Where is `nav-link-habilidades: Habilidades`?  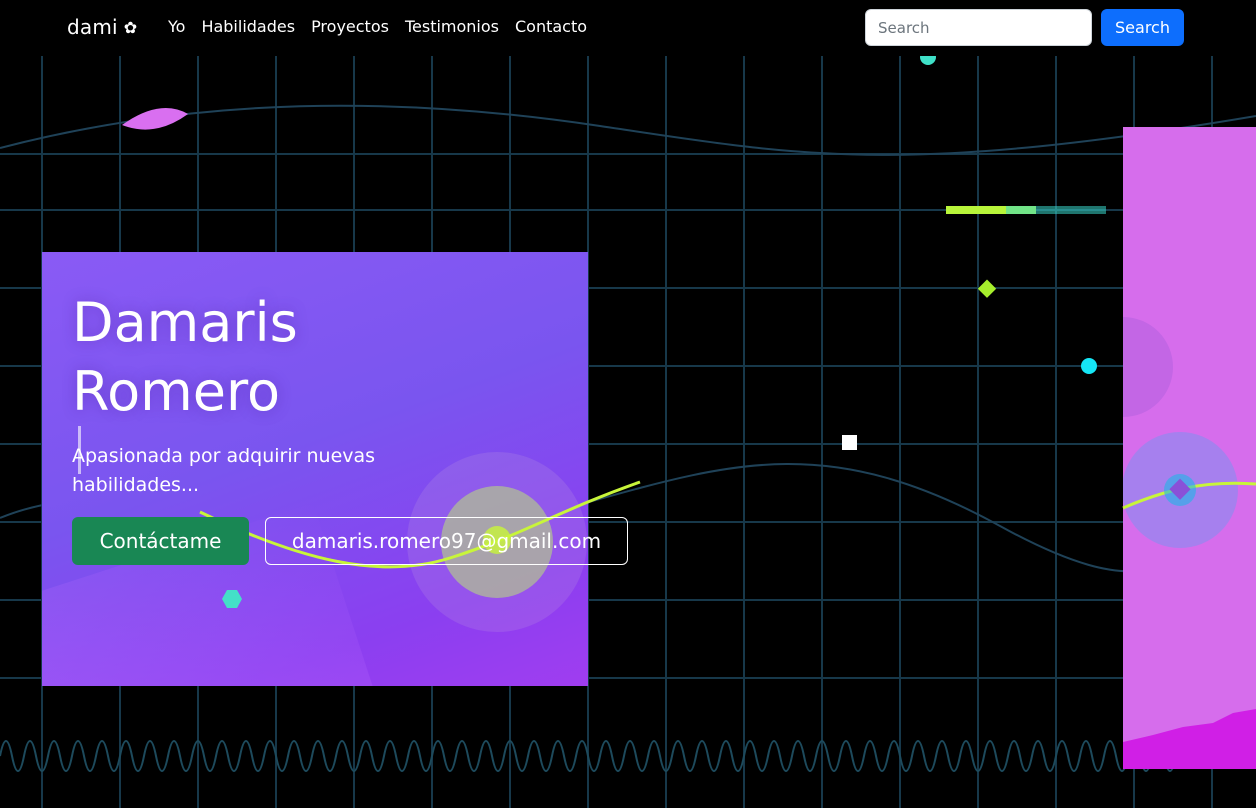 nav-link-habilidades: Habilidades is located at coordinates (248, 26).